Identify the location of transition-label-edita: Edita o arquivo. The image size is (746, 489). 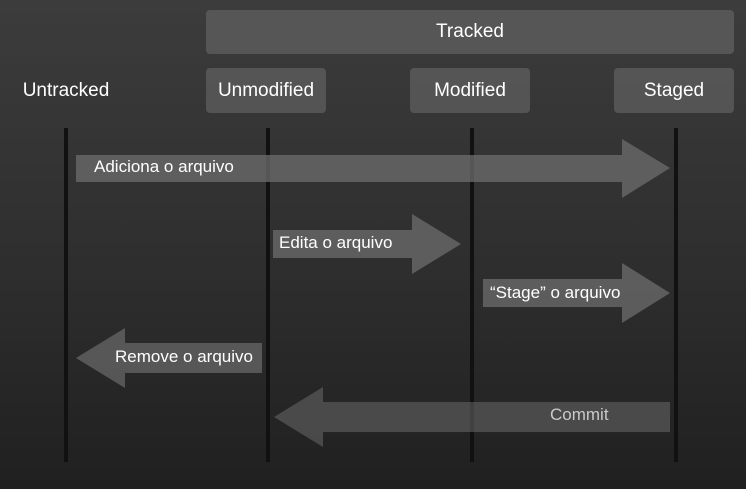
(336, 242).